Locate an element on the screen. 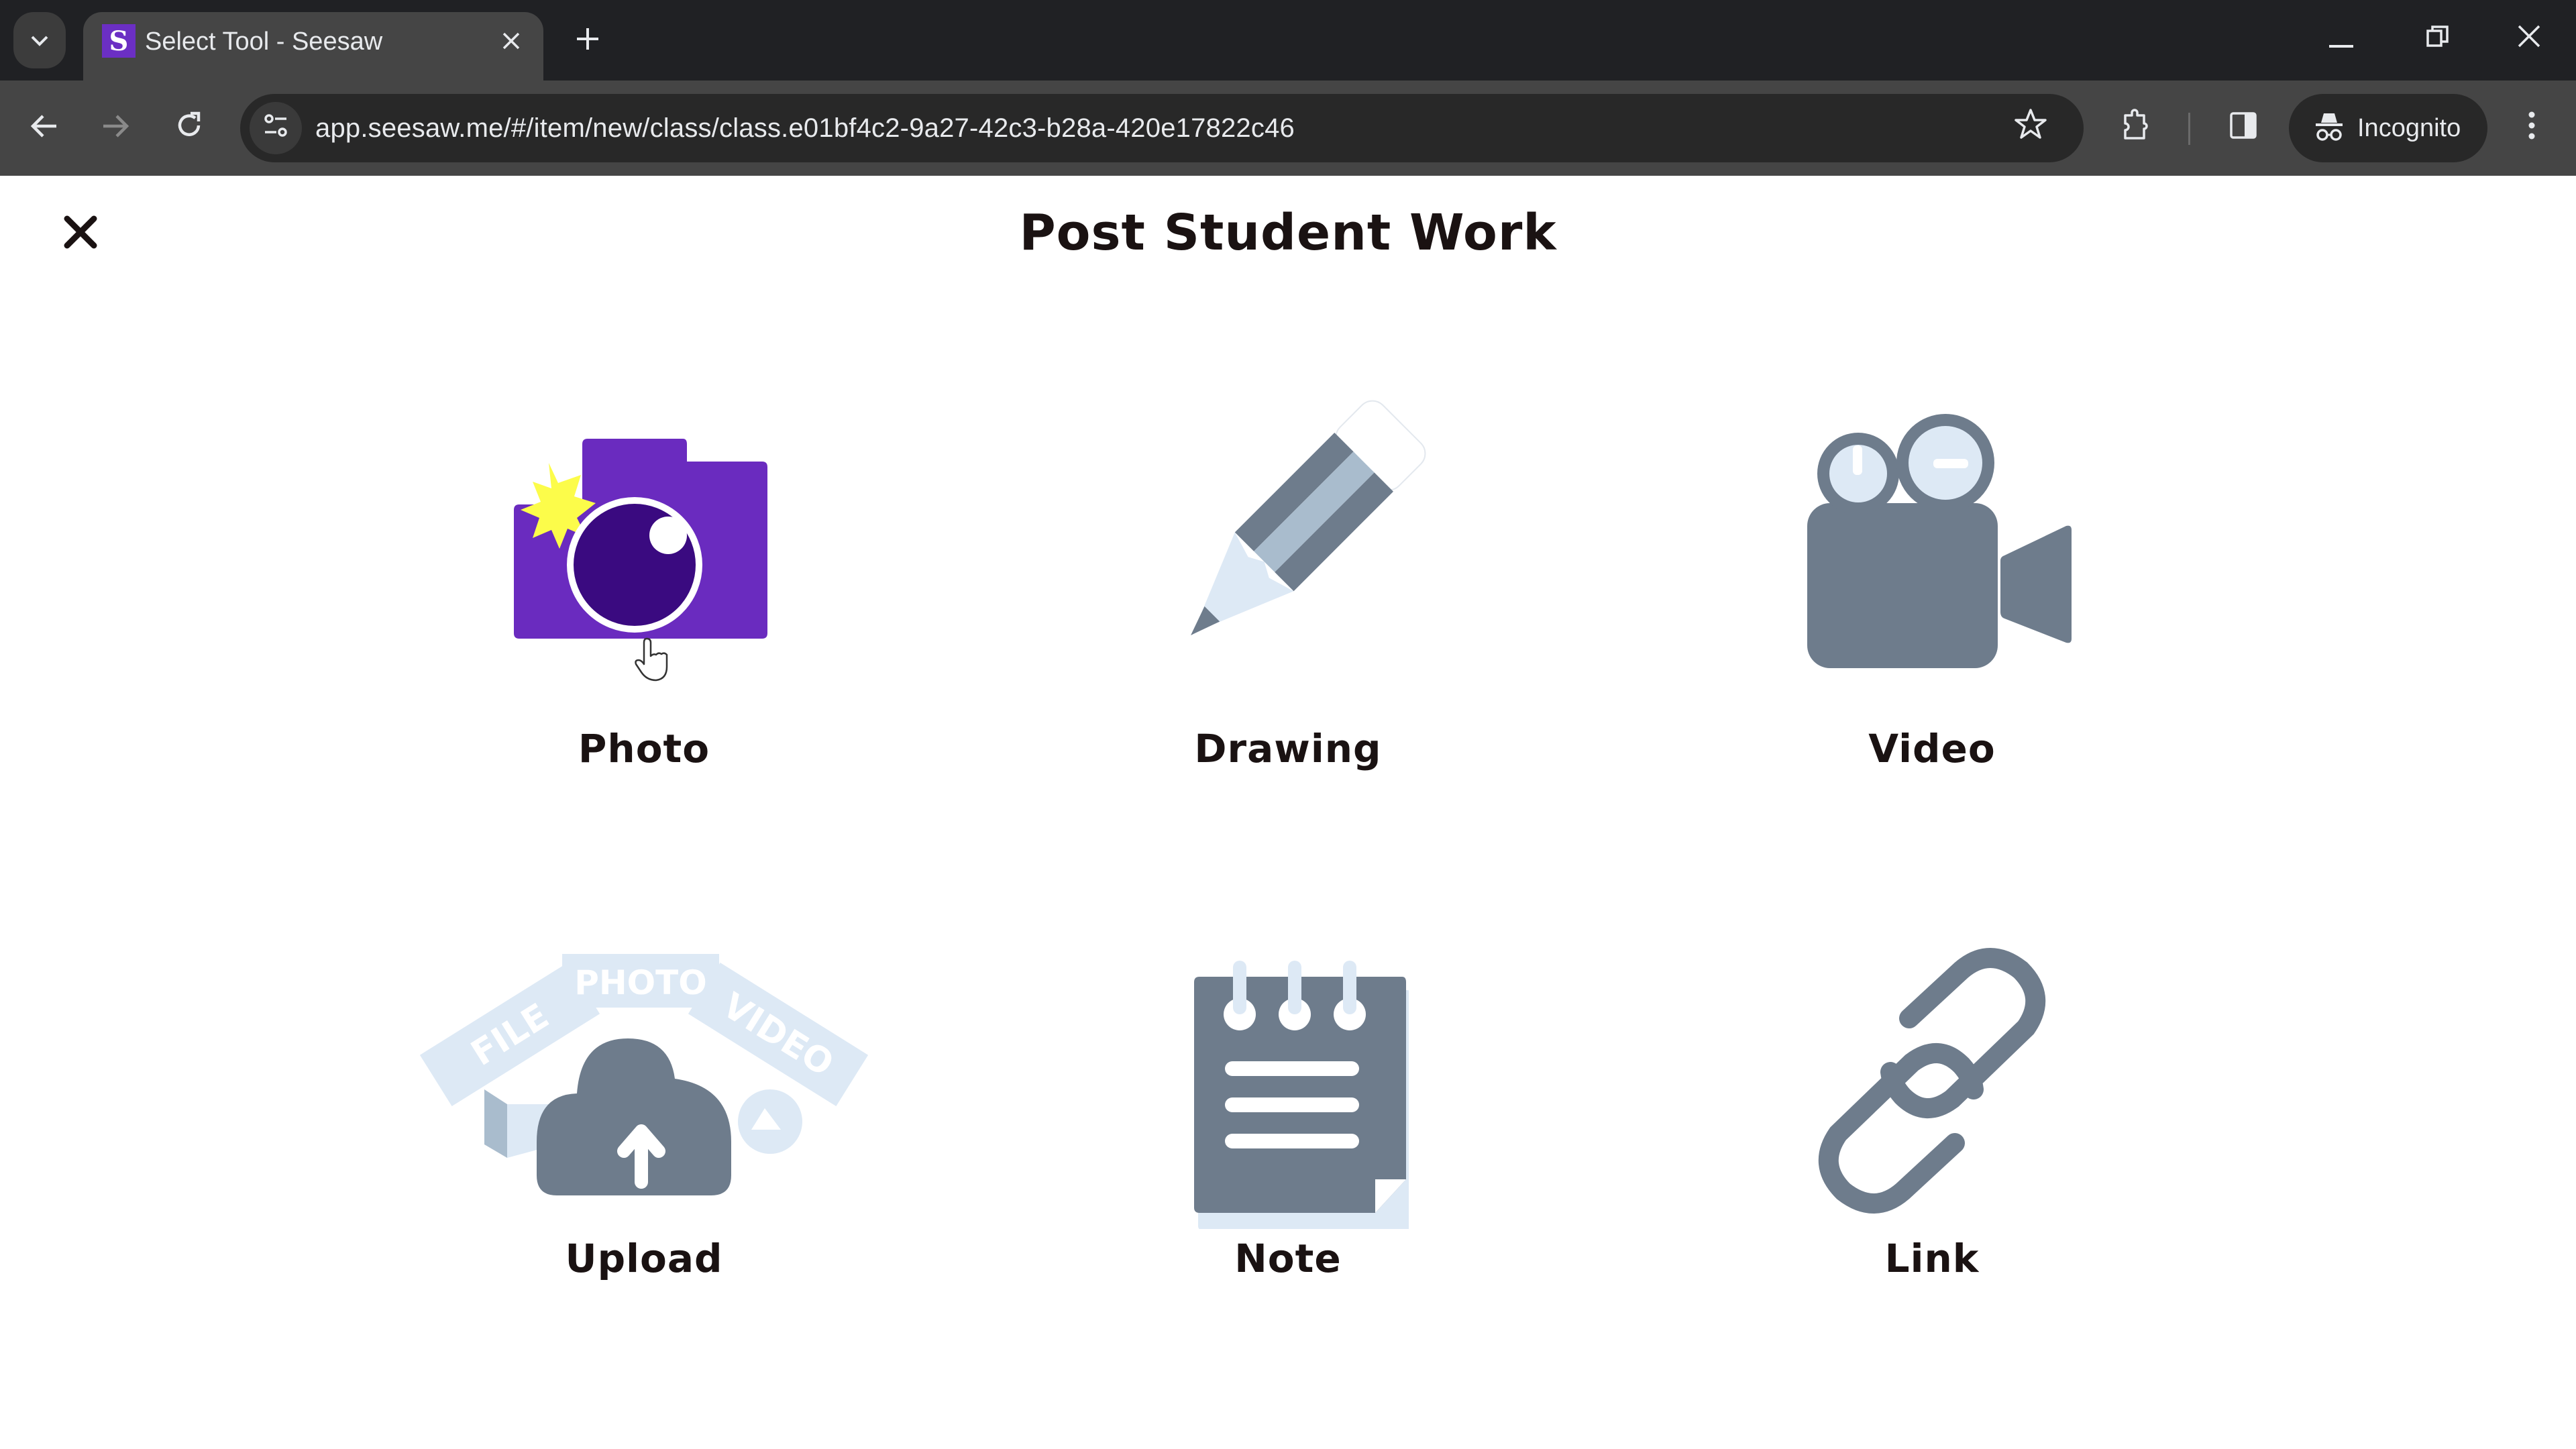 The height and width of the screenshot is (1449, 2576). page-title: Post Student Work is located at coordinates (1288, 233).